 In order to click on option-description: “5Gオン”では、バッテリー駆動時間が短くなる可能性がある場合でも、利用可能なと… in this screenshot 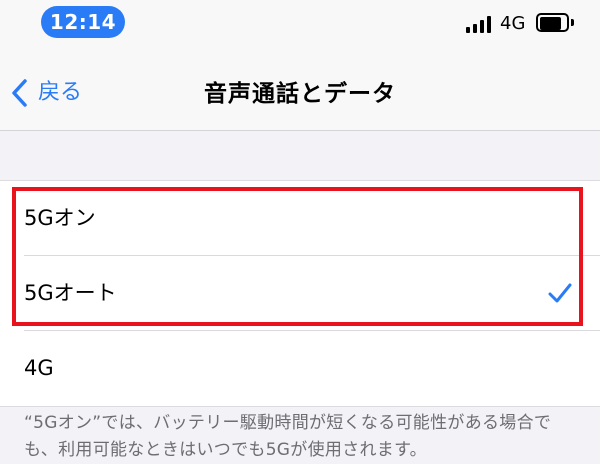, I will do `click(288, 436)`.